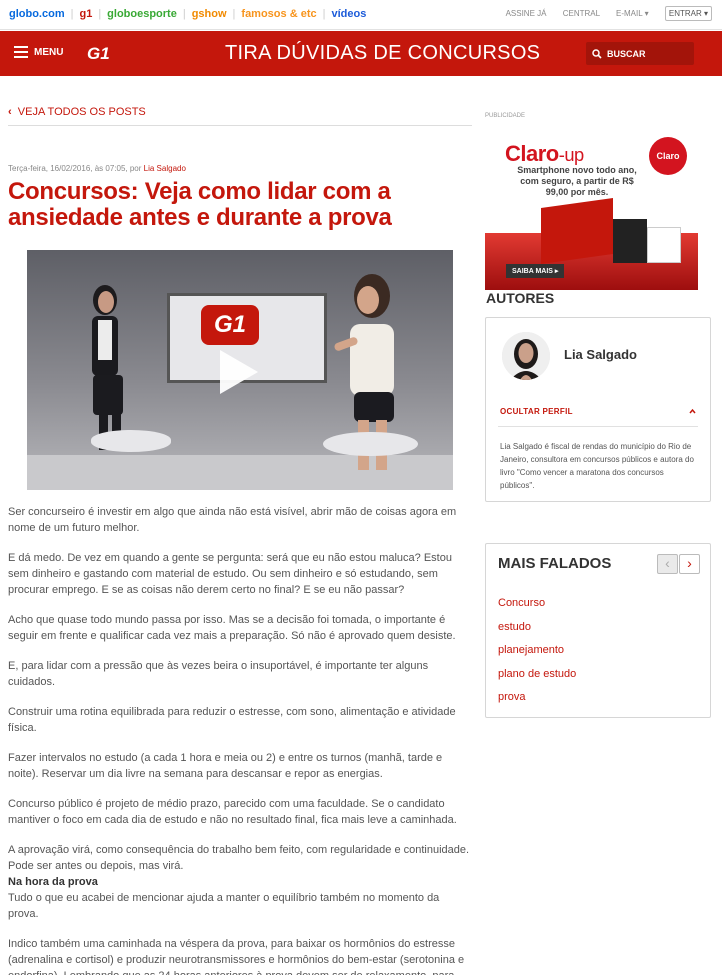 This screenshot has height=975, width=722. What do you see at coordinates (49, 52) in the screenshot?
I see `menu-label: MENU` at bounding box center [49, 52].